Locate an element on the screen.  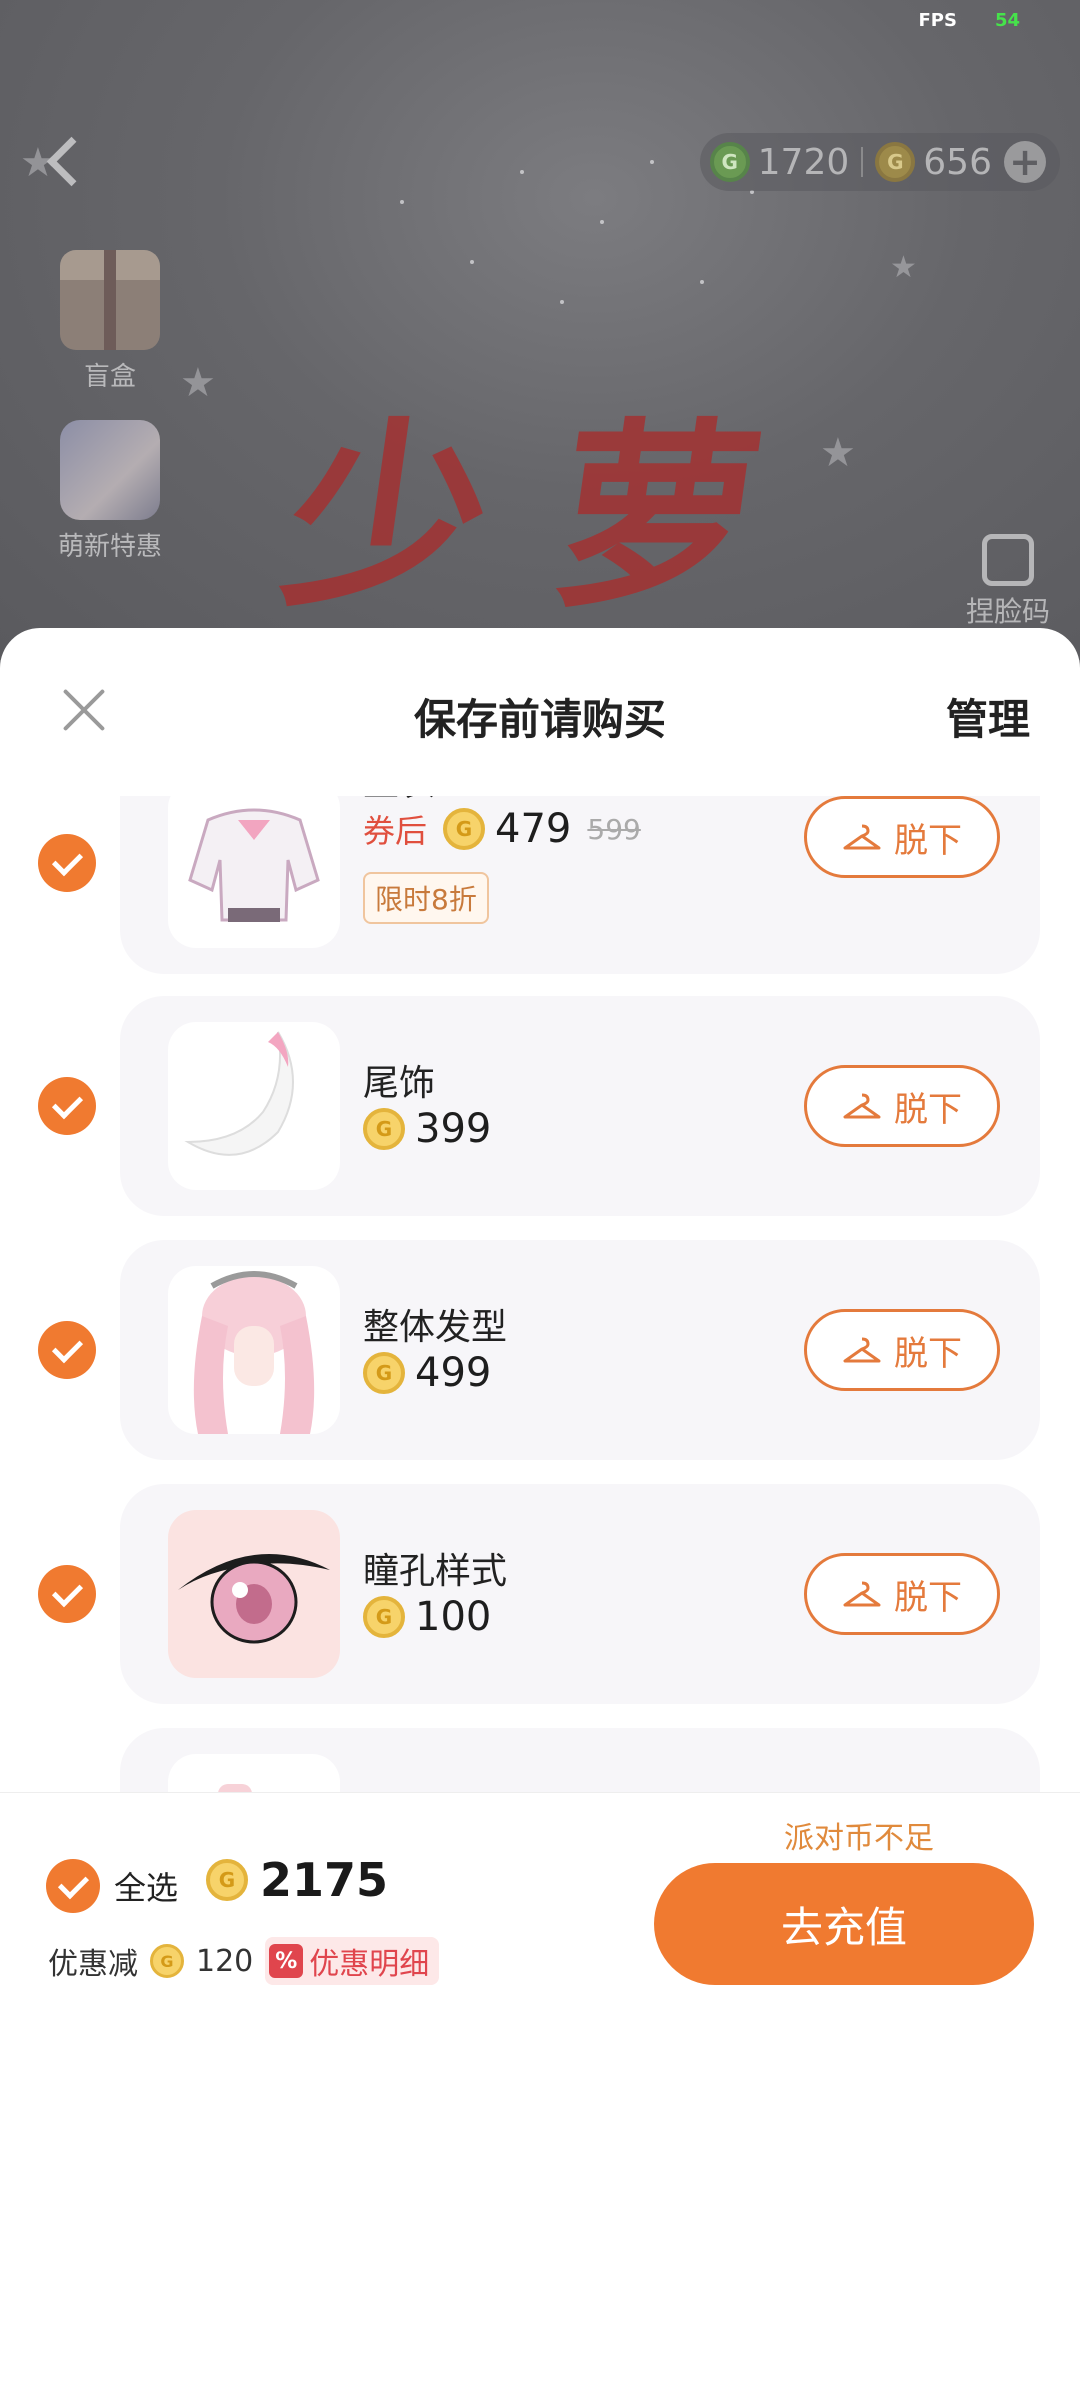
sheet-header: 保存前请购买 管理 is located at coordinates (540, 713).